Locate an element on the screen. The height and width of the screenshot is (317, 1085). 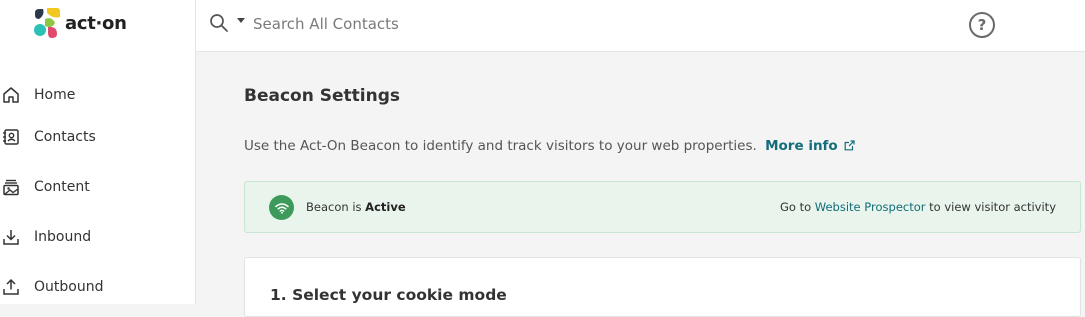
beacon-status-text: Beacon is Active is located at coordinates (356, 207).